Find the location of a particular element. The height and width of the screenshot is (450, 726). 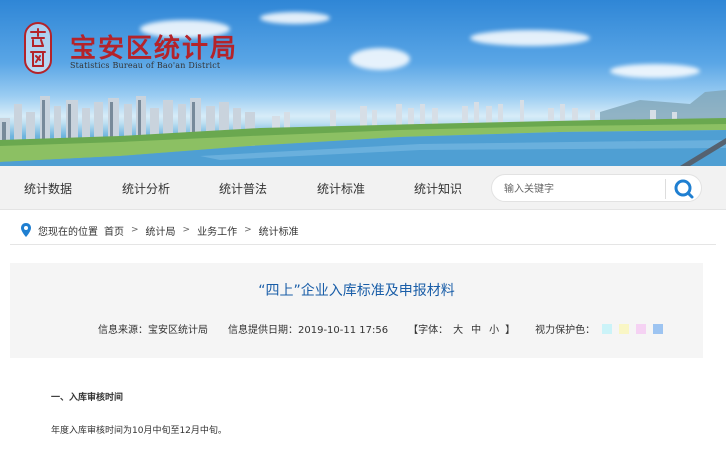

location-pin-icon is located at coordinates (26, 230).